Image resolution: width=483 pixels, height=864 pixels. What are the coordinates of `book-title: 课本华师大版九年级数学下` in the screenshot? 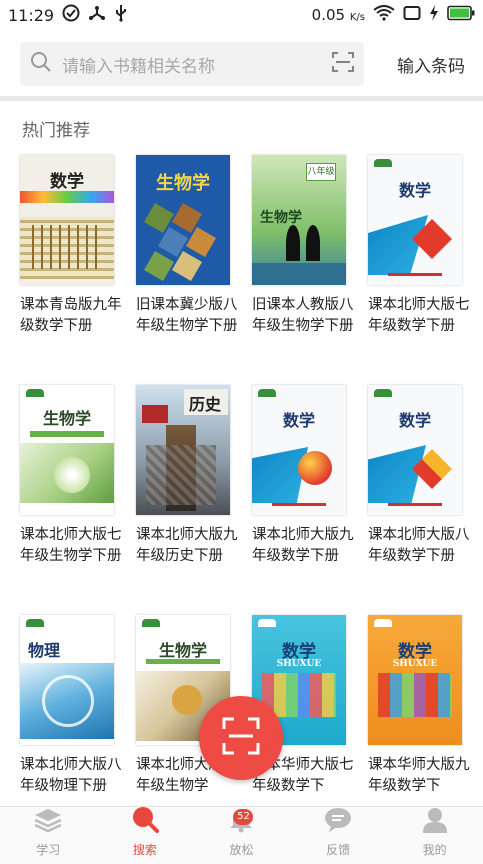 It's located at (419, 775).